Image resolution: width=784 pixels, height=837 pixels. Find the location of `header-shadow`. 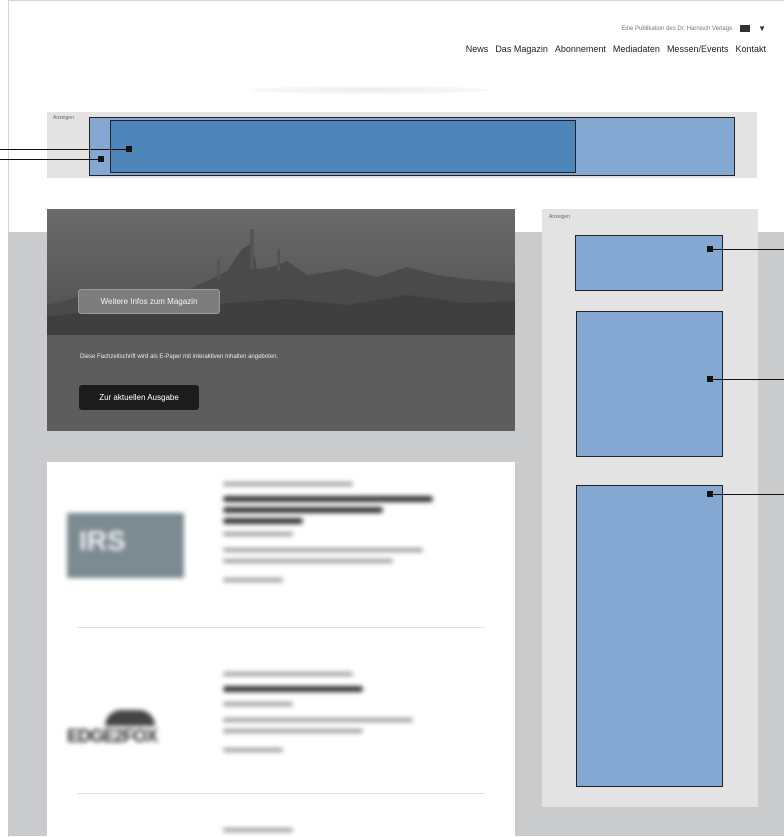

header-shadow is located at coordinates (370, 90).